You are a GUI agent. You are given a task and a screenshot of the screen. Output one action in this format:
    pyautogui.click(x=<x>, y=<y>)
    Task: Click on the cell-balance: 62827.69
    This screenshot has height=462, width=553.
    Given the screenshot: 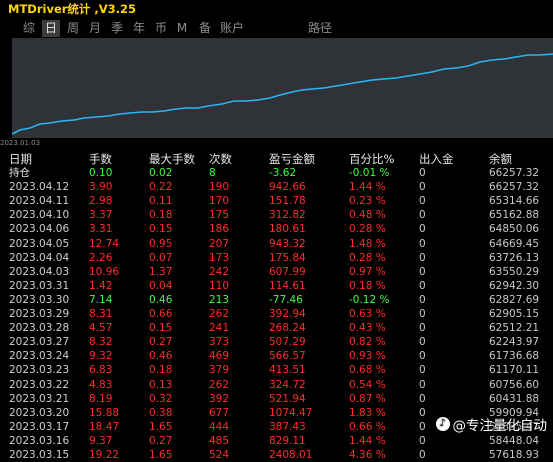 What is the action you would take?
    pyautogui.click(x=514, y=299)
    